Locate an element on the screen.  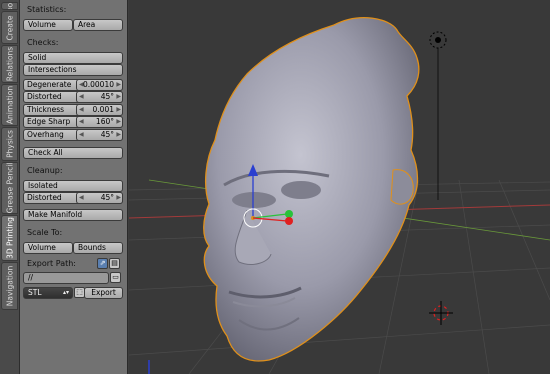
edge-sharp-label: Edge Sharp is located at coordinates (49, 121).